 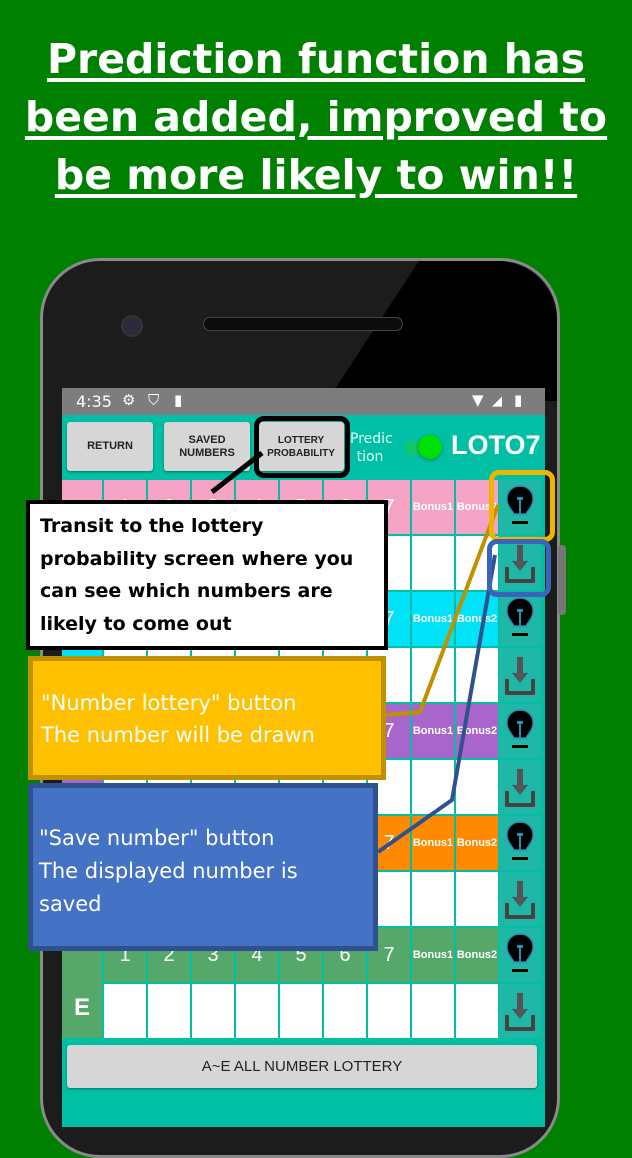 I want to click on callout-line: The number will be drawn, so click(x=178, y=735).